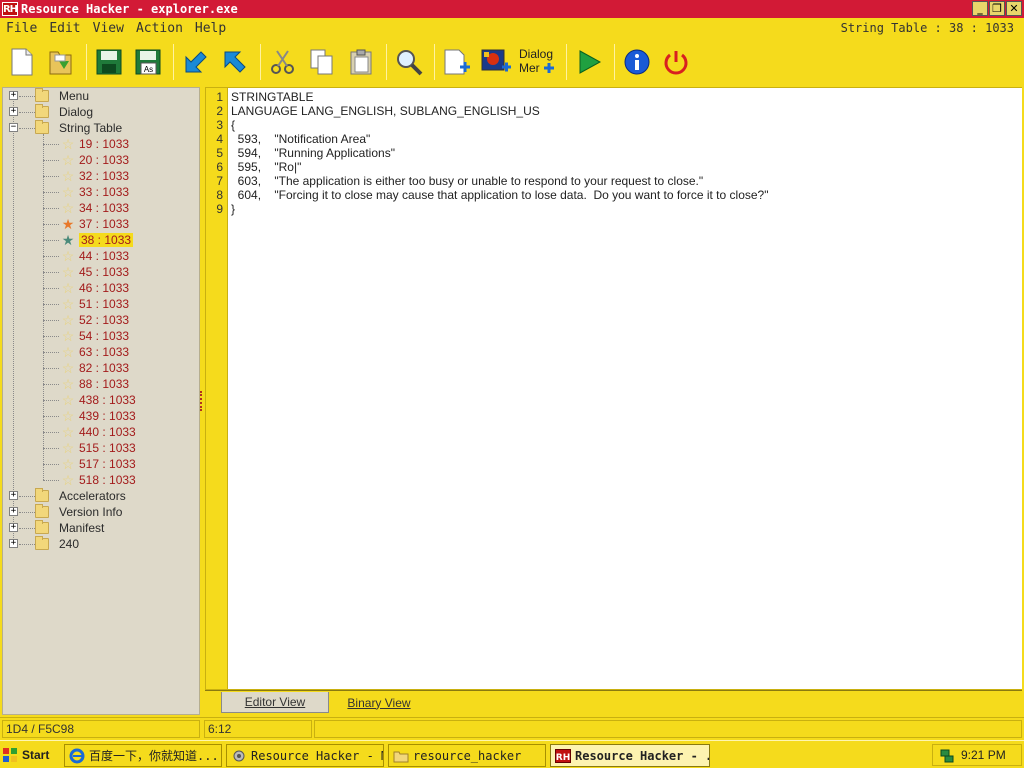 Image resolution: width=1024 pixels, height=768 pixels. What do you see at coordinates (86, 160) in the screenshot?
I see `tree-item-string-20: ☆ 20 : 1033` at bounding box center [86, 160].